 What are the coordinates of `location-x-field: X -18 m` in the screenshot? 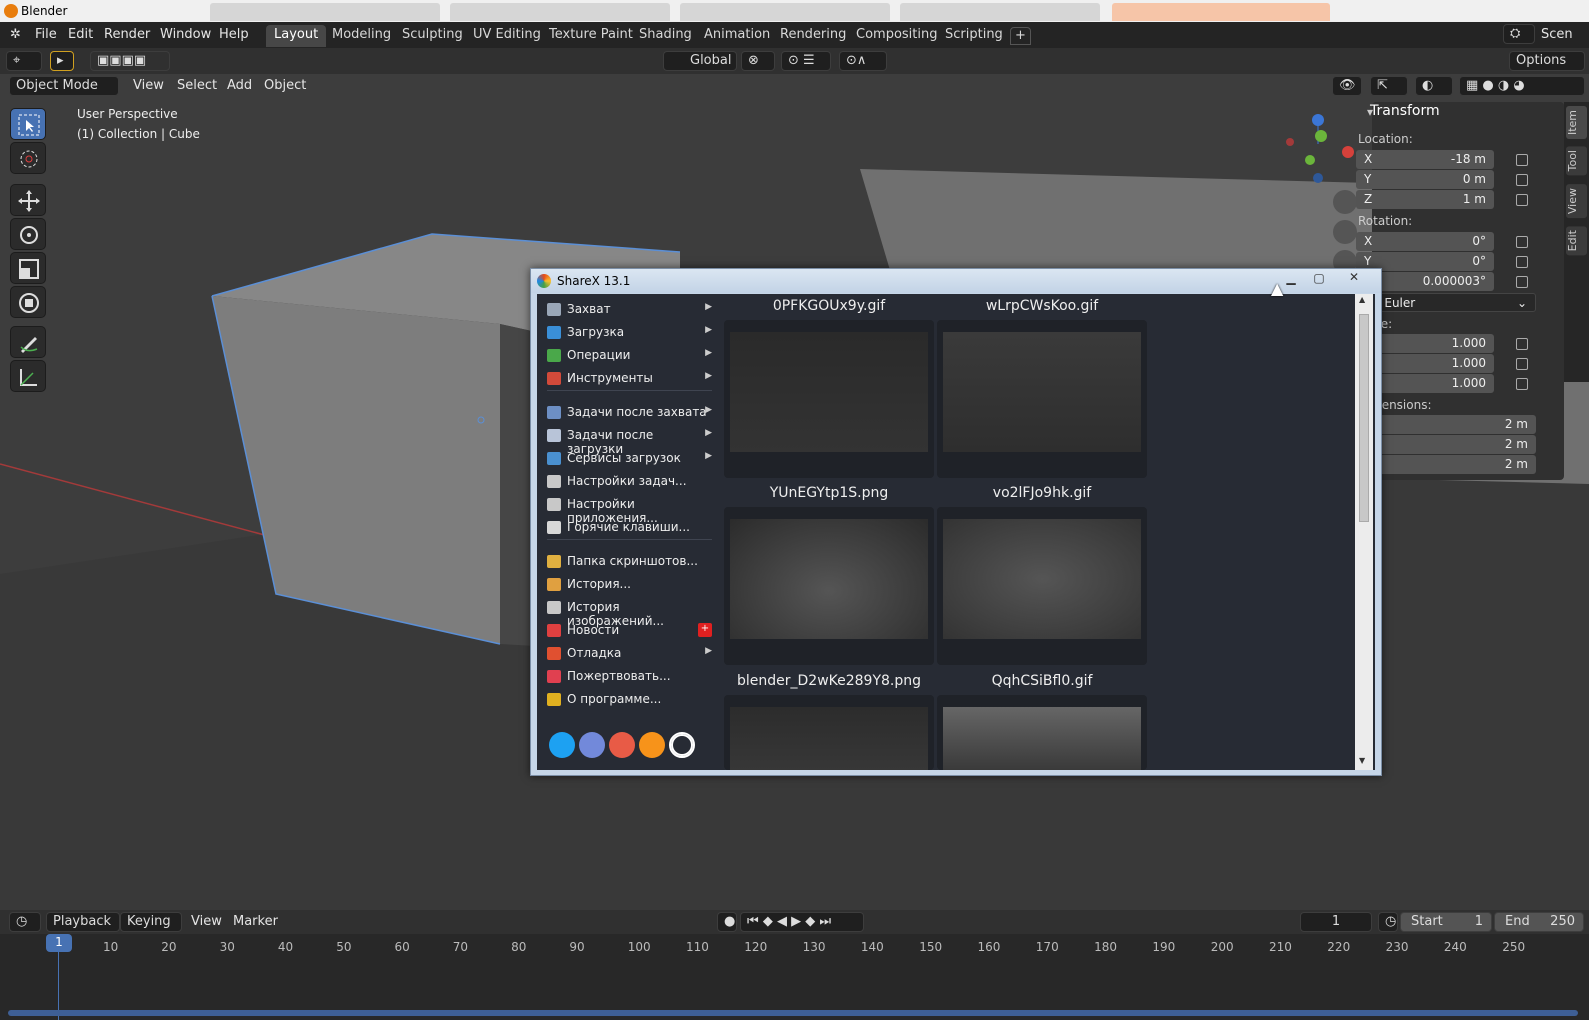 It's located at (1425, 159).